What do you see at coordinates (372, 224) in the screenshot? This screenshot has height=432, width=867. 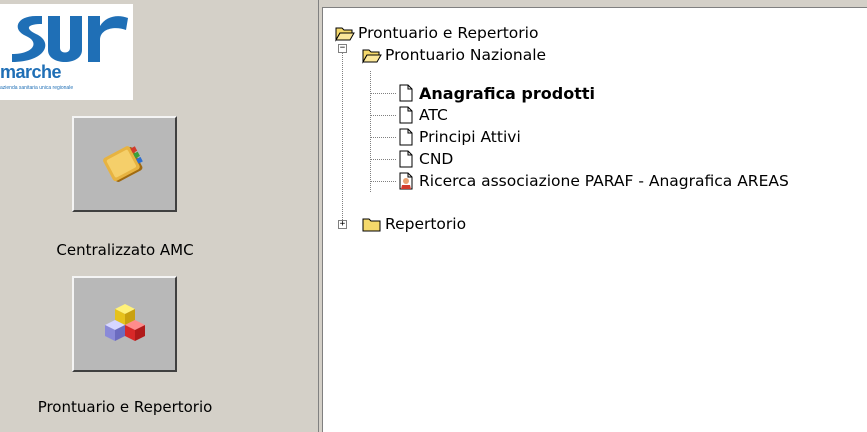 I see `closed-folder-icon` at bounding box center [372, 224].